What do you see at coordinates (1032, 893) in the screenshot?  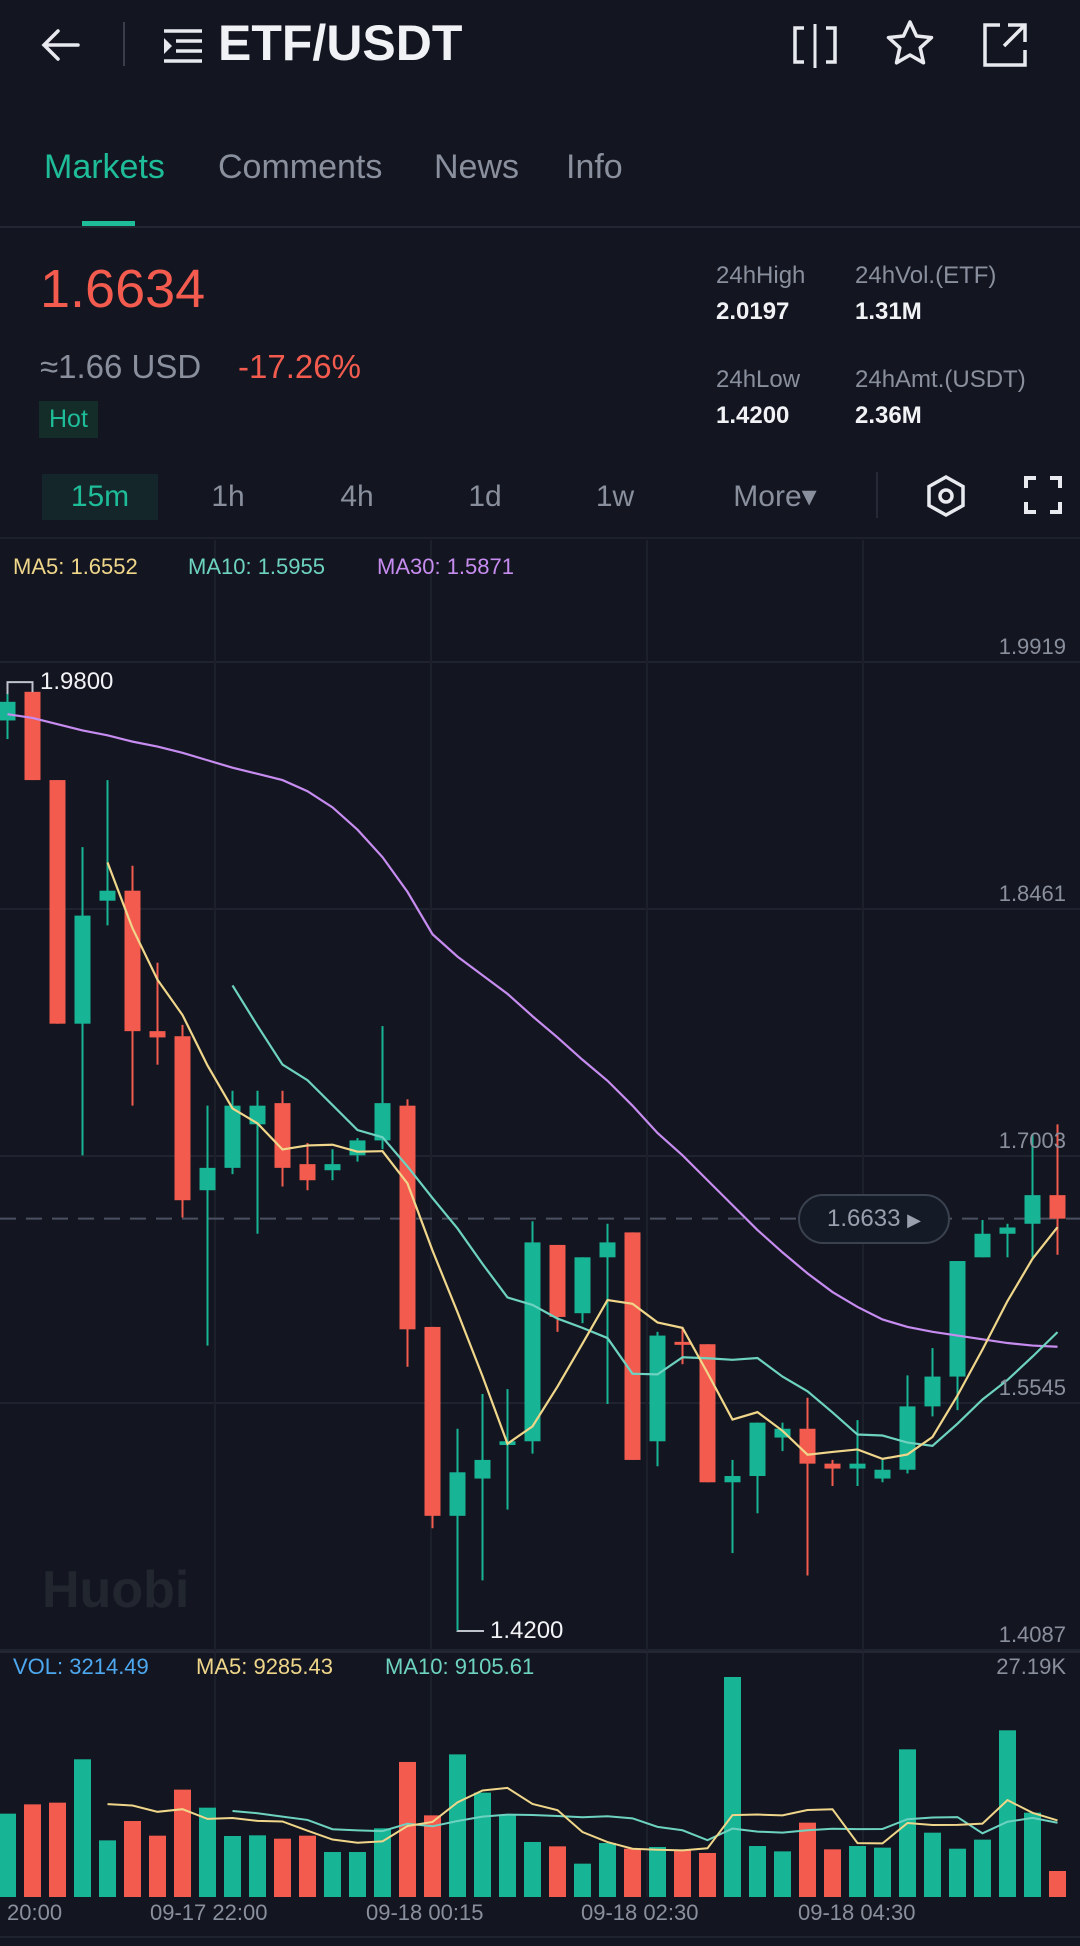 I see `y-tick-label: 1.8461` at bounding box center [1032, 893].